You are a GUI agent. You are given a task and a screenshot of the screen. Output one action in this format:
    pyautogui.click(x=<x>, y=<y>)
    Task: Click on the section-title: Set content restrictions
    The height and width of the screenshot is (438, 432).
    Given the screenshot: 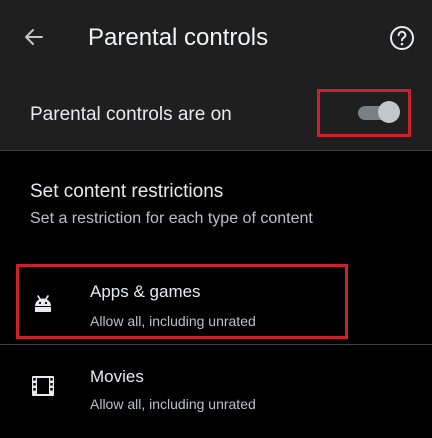 What is the action you would take?
    pyautogui.click(x=127, y=191)
    